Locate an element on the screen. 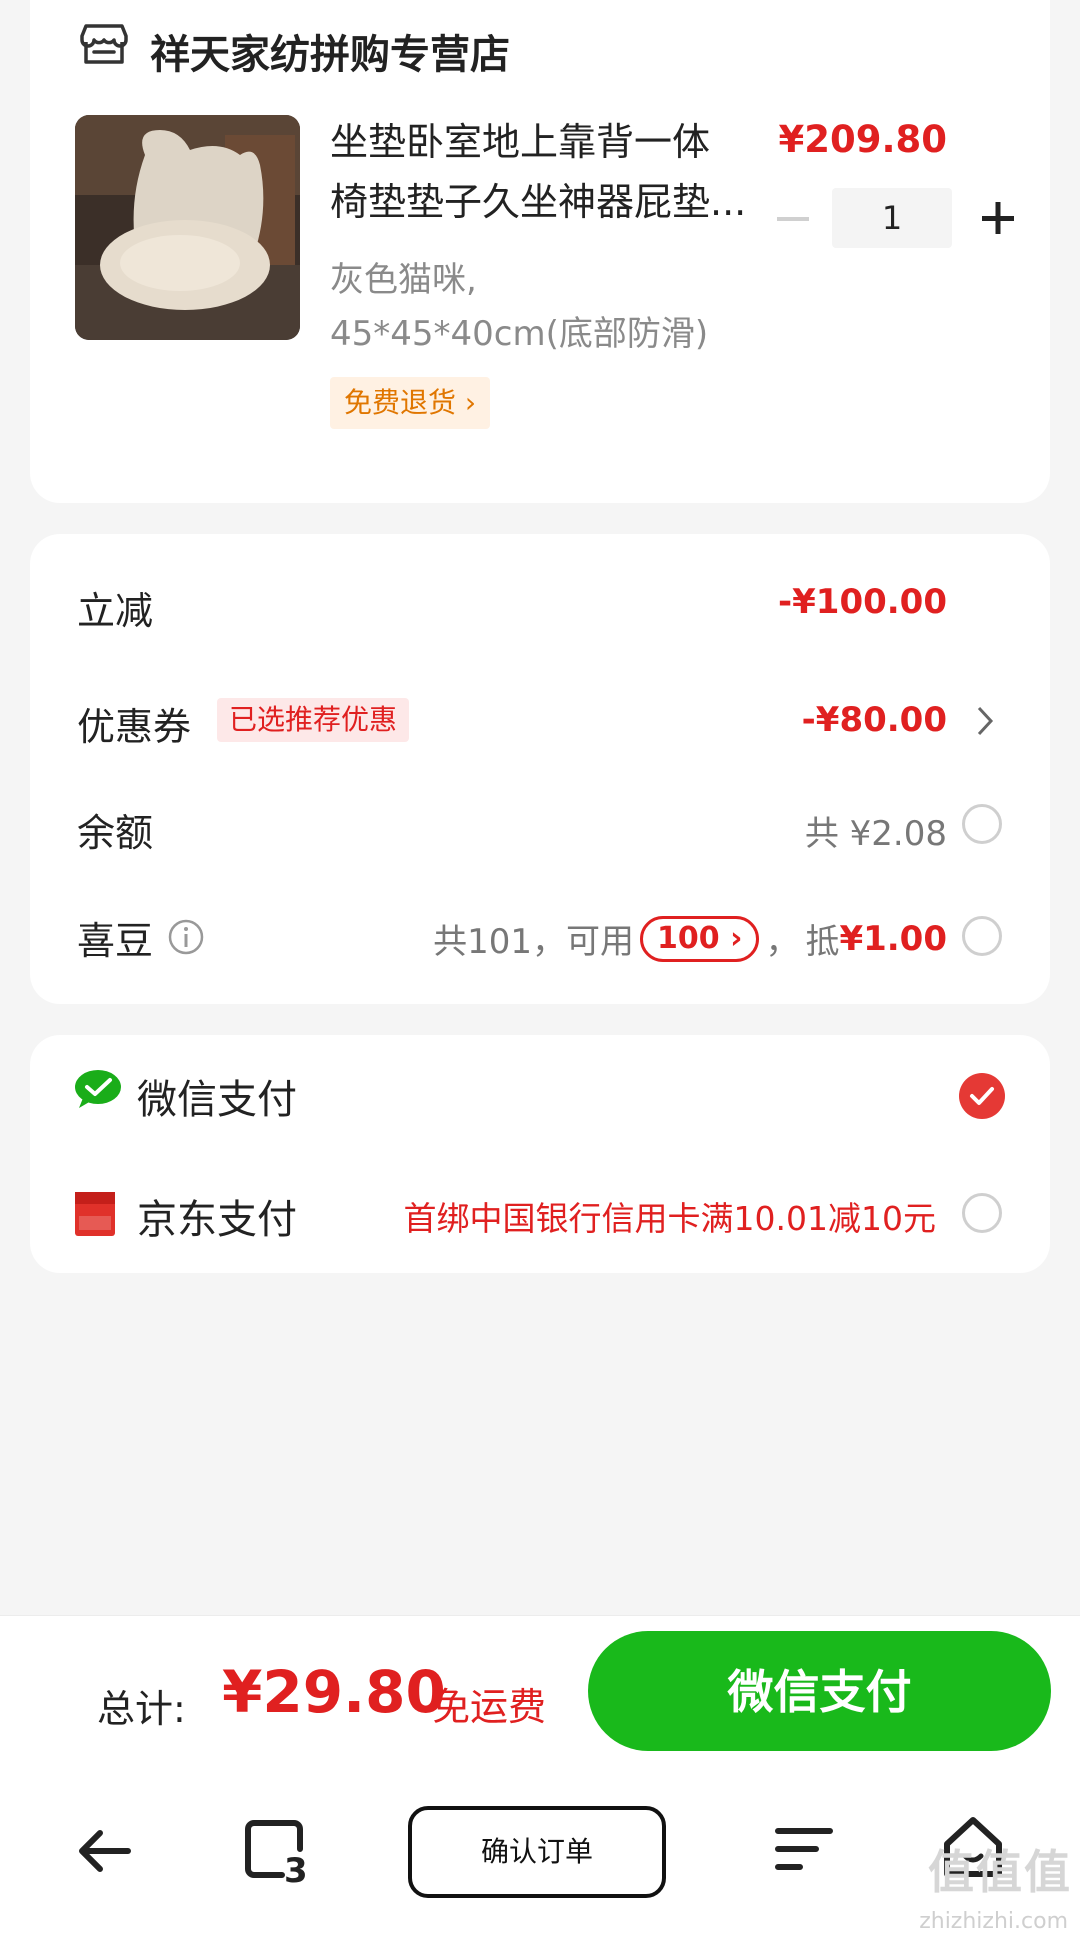 The image size is (1080, 1942). menu-icon is located at coordinates (804, 1851).